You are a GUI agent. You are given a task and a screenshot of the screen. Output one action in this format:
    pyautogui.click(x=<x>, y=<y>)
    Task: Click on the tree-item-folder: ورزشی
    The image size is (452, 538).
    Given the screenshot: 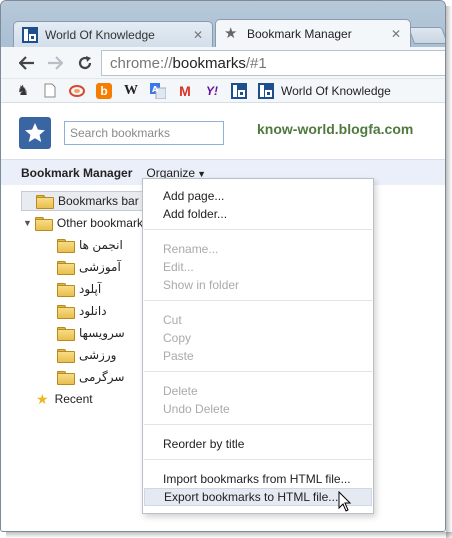 What is the action you would take?
    pyautogui.click(x=86, y=355)
    